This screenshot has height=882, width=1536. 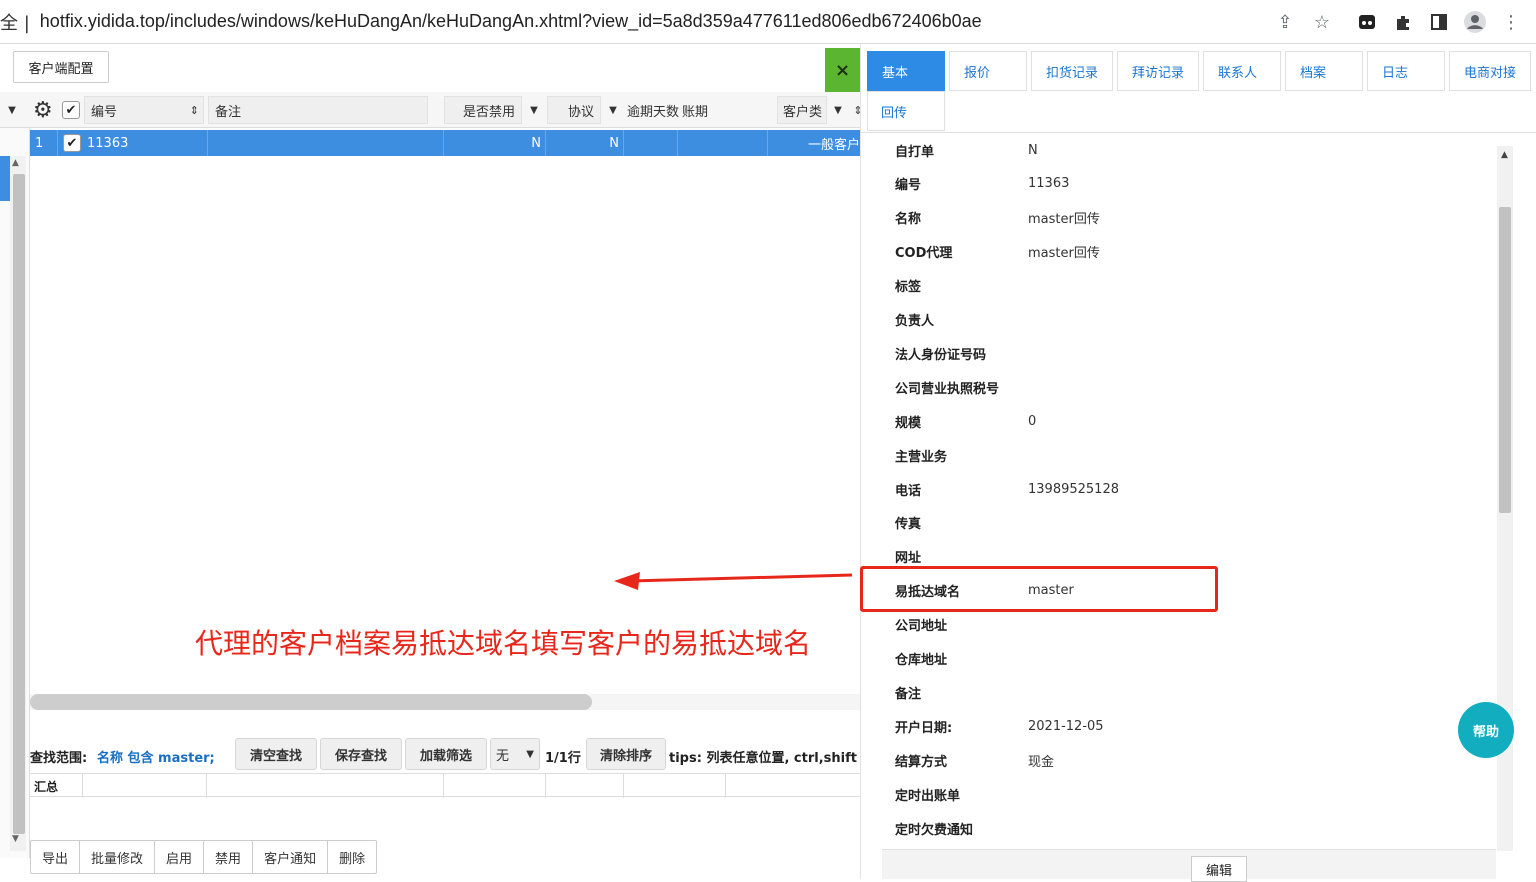 I want to click on detail-field-label: 公司地址, so click(x=921, y=627).